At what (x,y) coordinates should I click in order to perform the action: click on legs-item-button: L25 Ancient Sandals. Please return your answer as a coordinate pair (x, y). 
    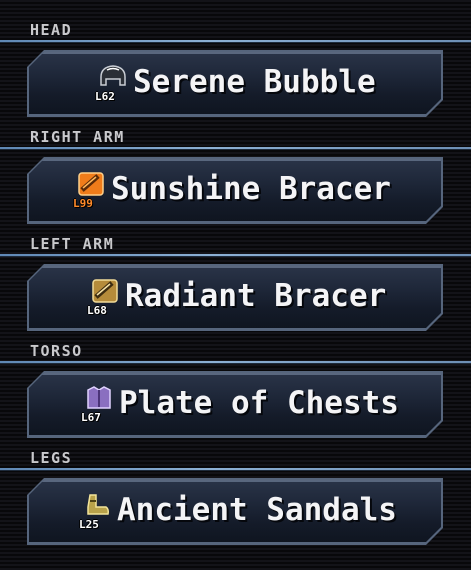
    Looking at the image, I should click on (235, 511).